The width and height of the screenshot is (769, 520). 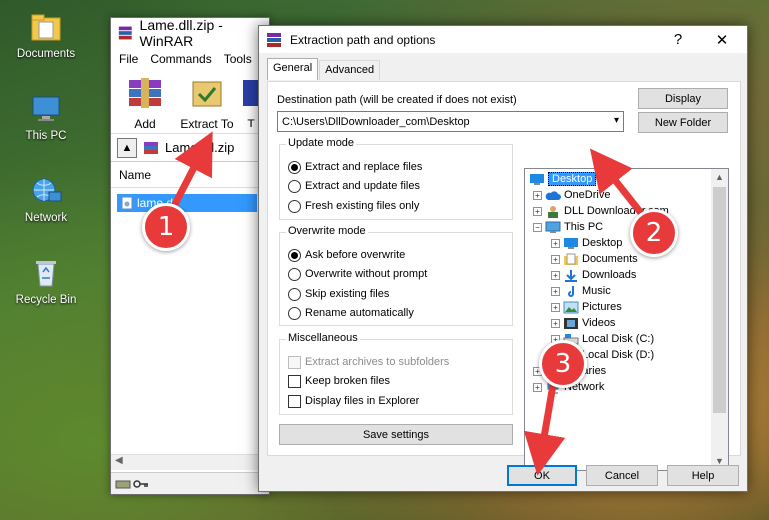 I want to click on option-rename-auto: Rename automatically, so click(x=351, y=313).